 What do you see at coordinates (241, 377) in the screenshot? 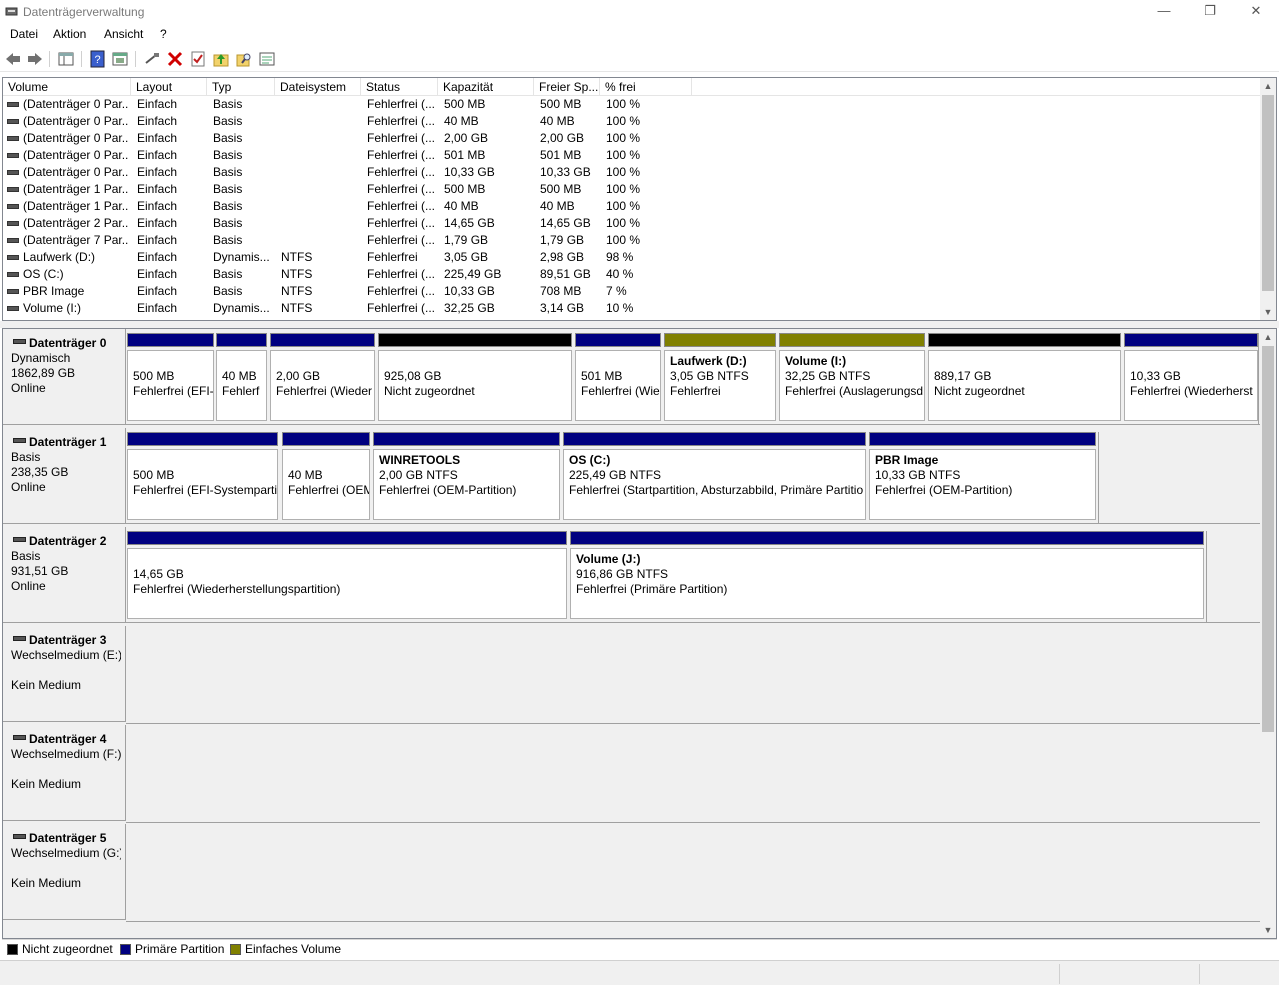
I see `partition: 40 MB Fehlerf` at bounding box center [241, 377].